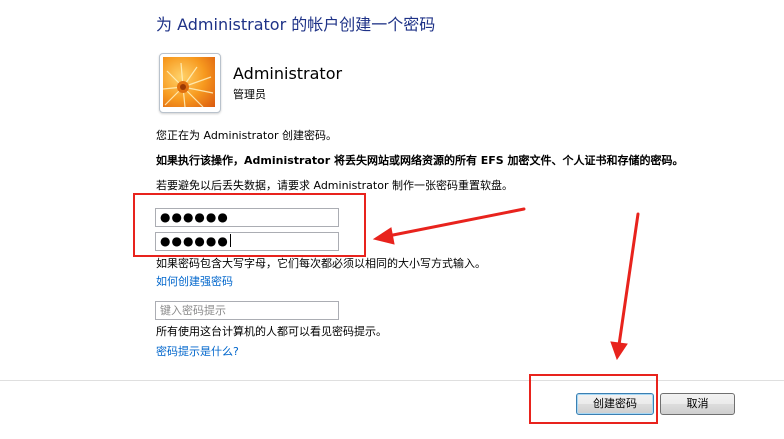 This screenshot has width=784, height=439. I want to click on annotation-arrow-to-fields, so click(456, 222).